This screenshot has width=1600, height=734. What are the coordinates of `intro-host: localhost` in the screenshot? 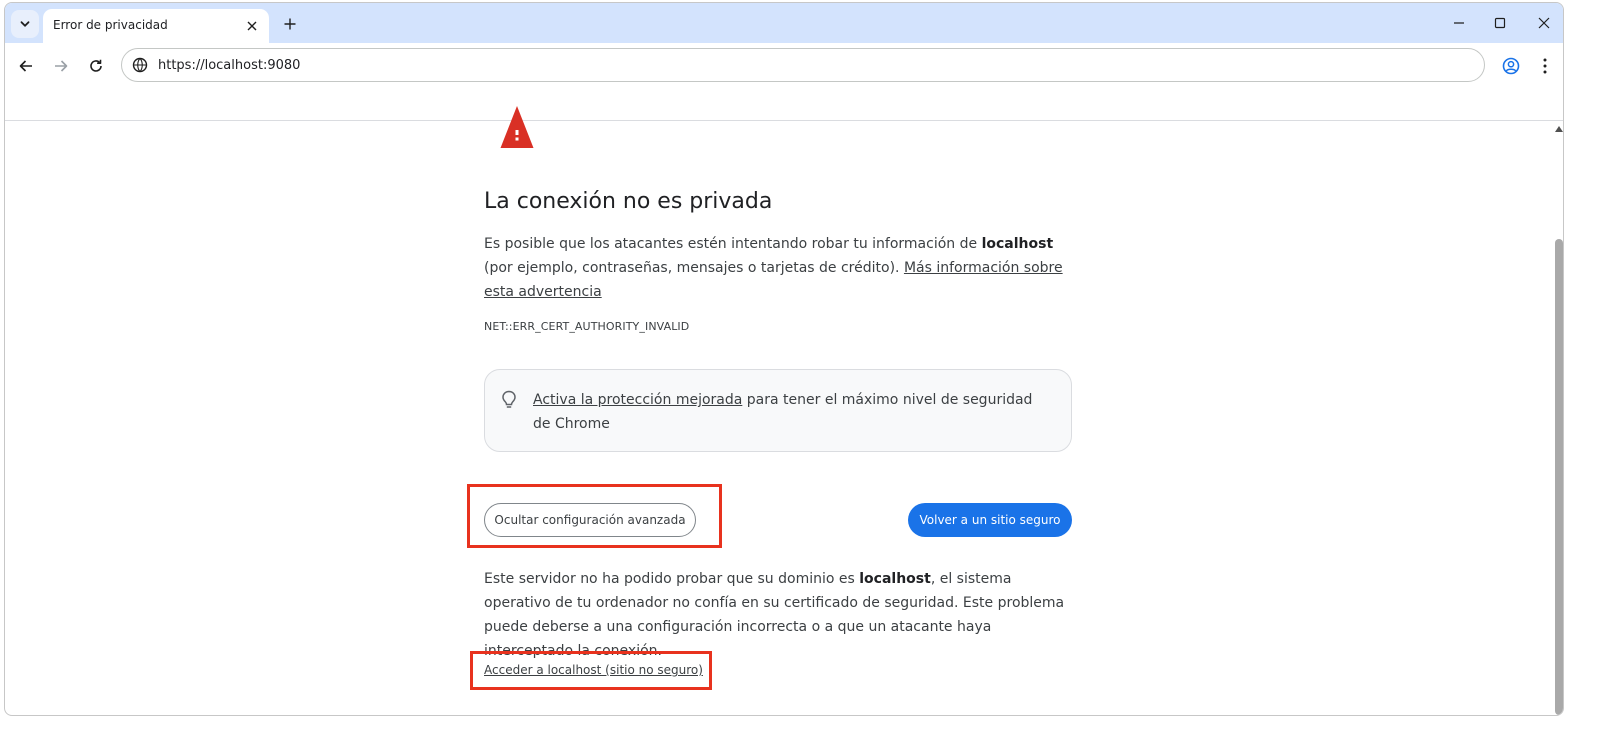 It's located at (1017, 244).